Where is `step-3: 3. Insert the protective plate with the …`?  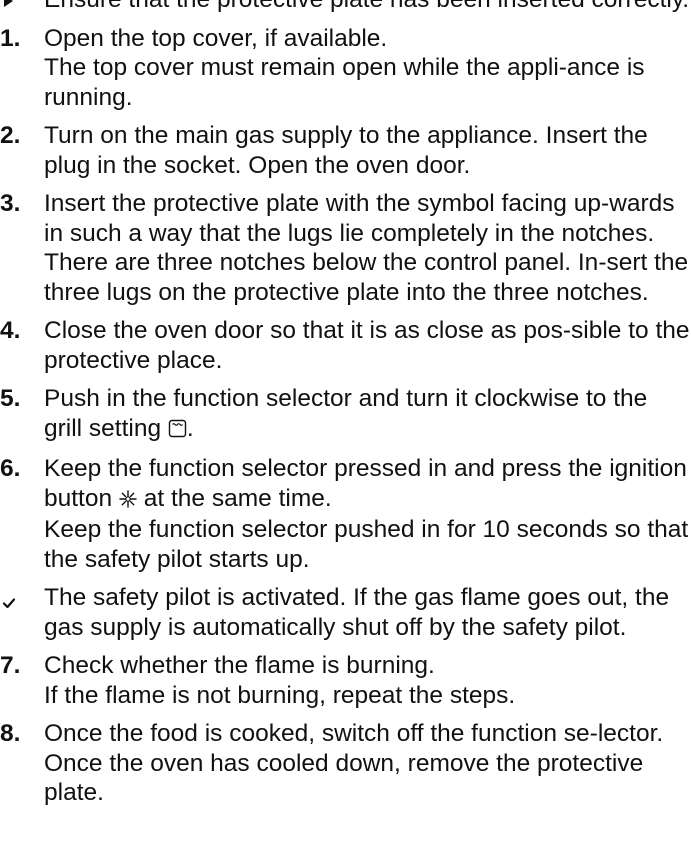
step-3: 3. Insert the protective plate with the … is located at coordinates (345, 248).